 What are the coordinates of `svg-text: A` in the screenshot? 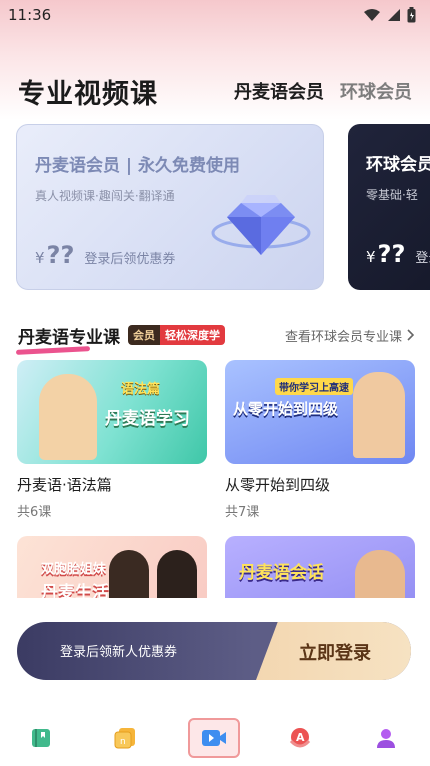 It's located at (300, 737).